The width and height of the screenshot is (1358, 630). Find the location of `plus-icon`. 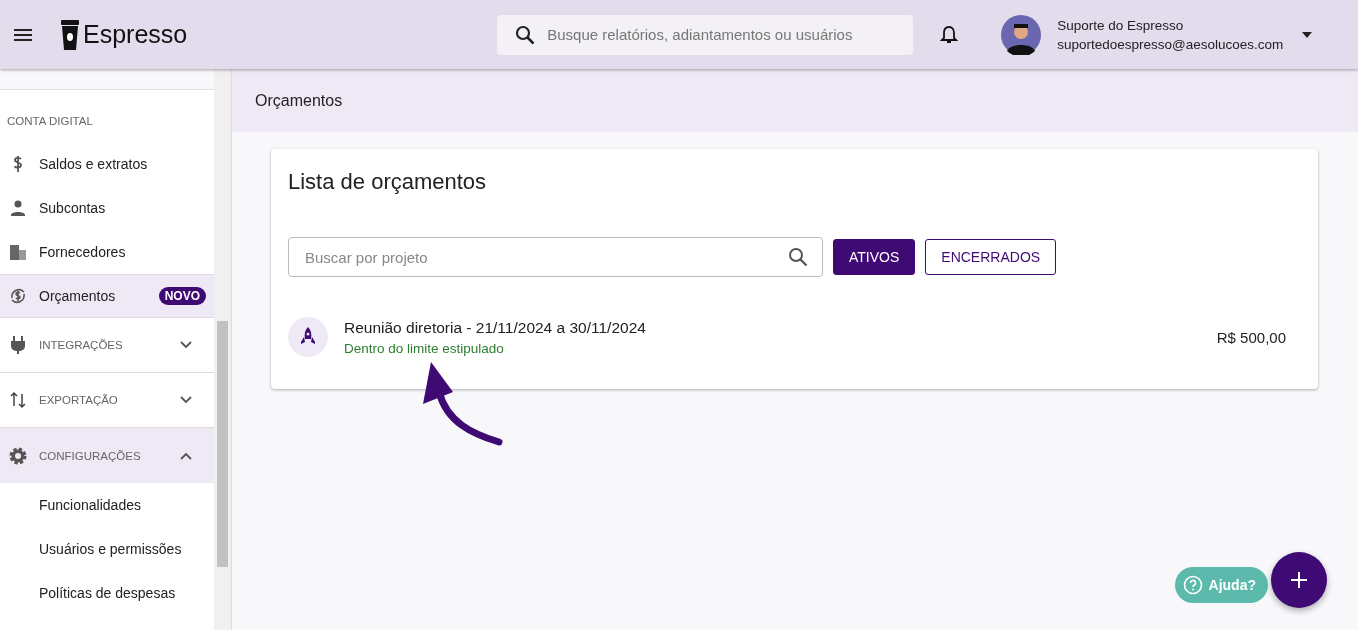

plus-icon is located at coordinates (1299, 580).